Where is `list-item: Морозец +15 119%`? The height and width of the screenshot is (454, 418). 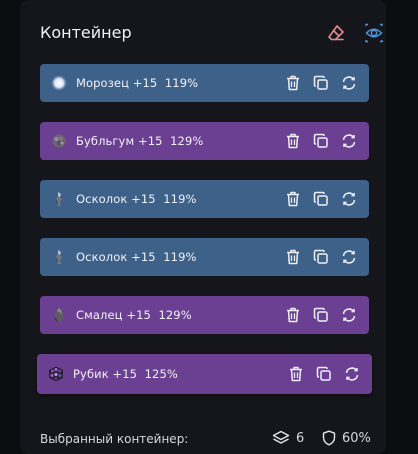 list-item: Морозец +15 119% is located at coordinates (204, 83).